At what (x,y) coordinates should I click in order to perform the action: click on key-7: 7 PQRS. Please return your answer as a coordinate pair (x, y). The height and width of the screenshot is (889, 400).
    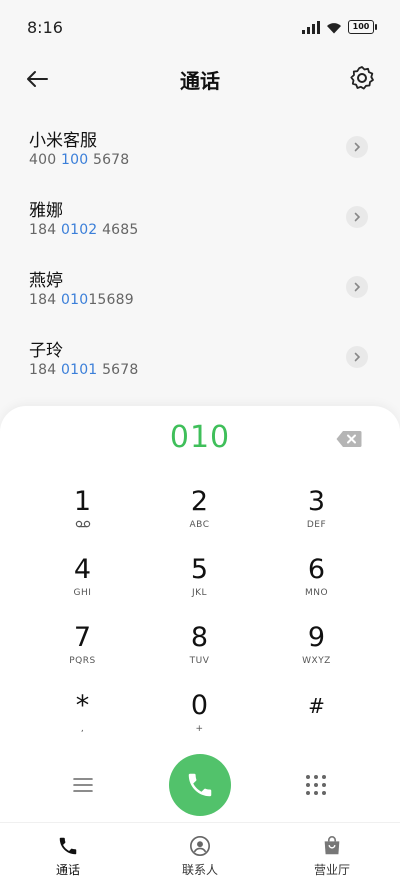
    Looking at the image, I should click on (82, 652).